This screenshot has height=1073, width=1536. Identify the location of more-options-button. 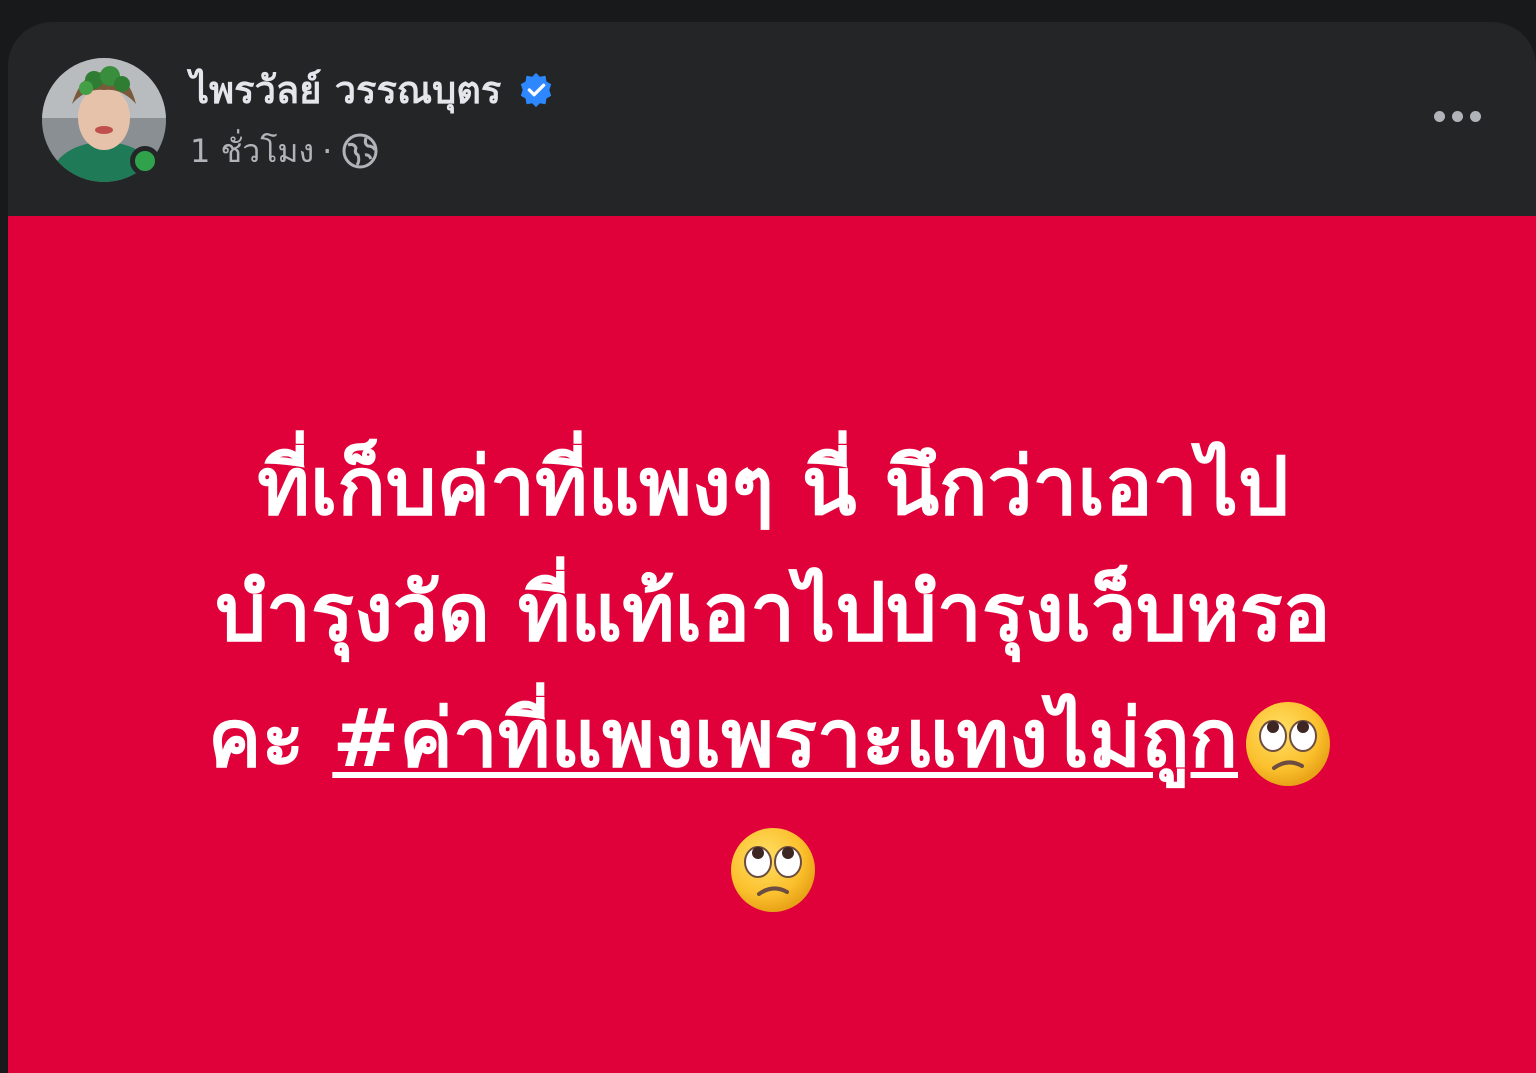
(1457, 116).